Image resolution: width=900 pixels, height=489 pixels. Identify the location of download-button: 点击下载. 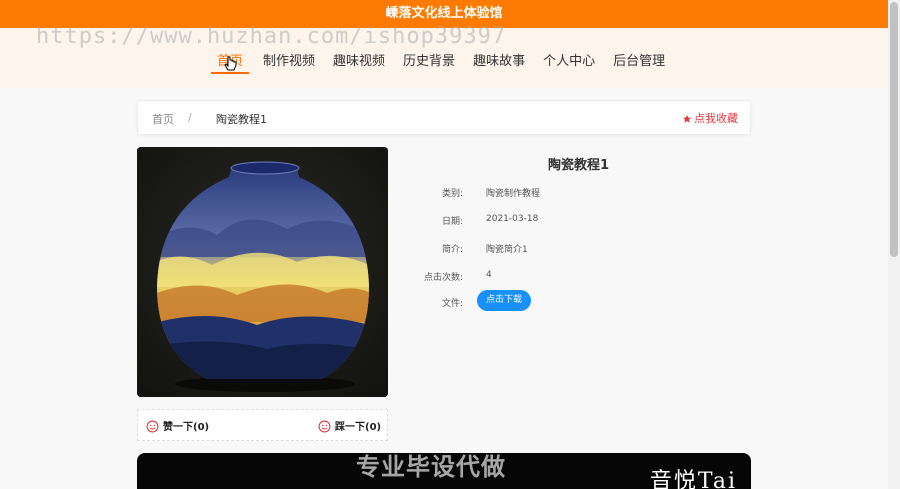
(504, 300).